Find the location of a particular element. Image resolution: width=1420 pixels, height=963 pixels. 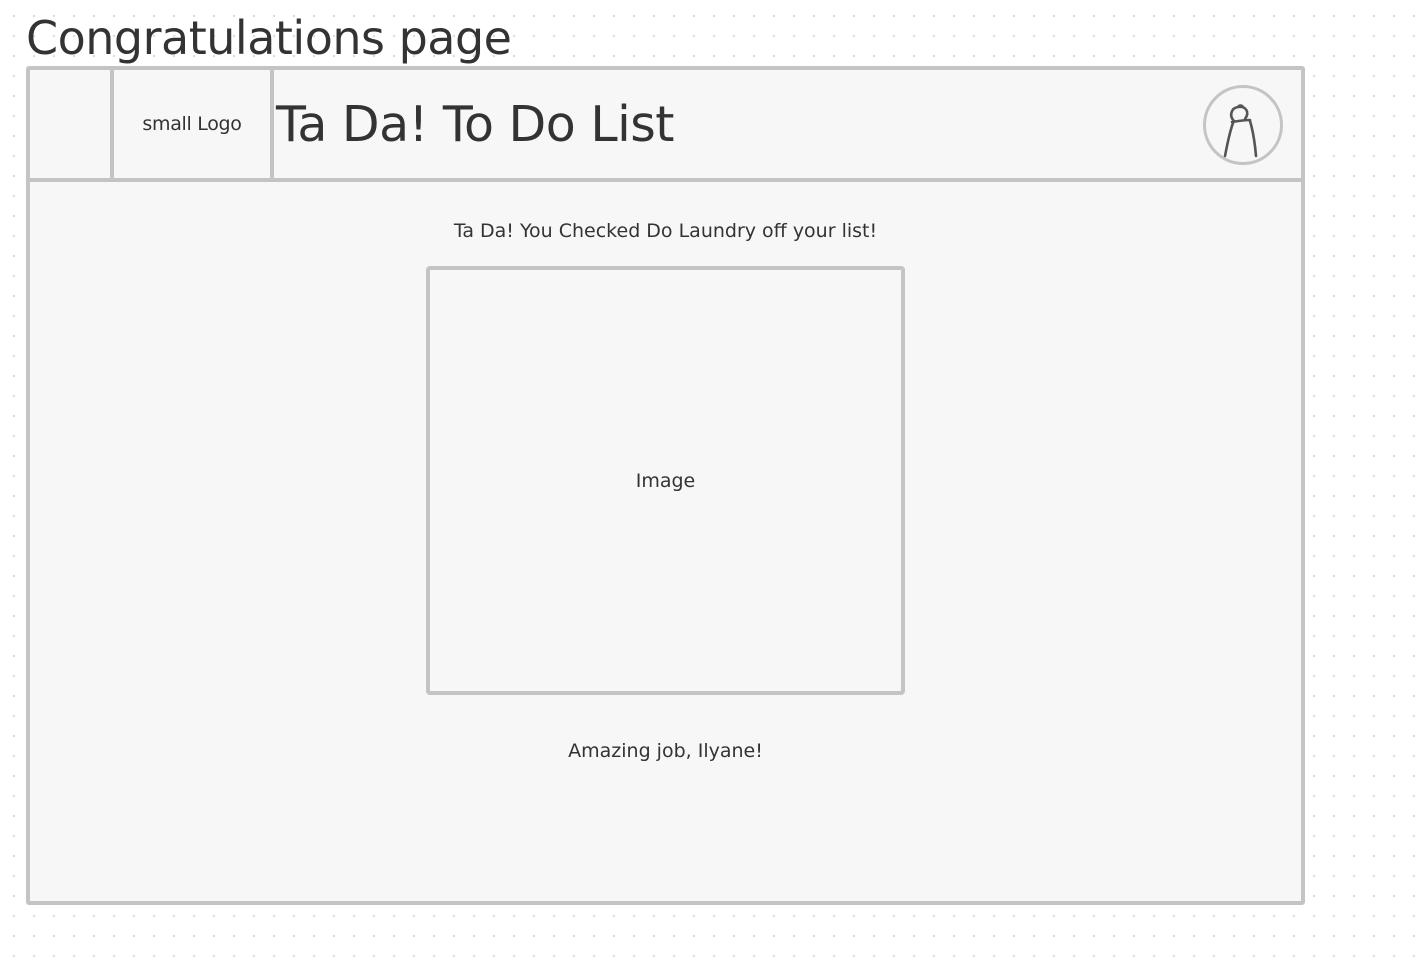

praise-message: Amazing job, Ilyane! is located at coordinates (665, 751).